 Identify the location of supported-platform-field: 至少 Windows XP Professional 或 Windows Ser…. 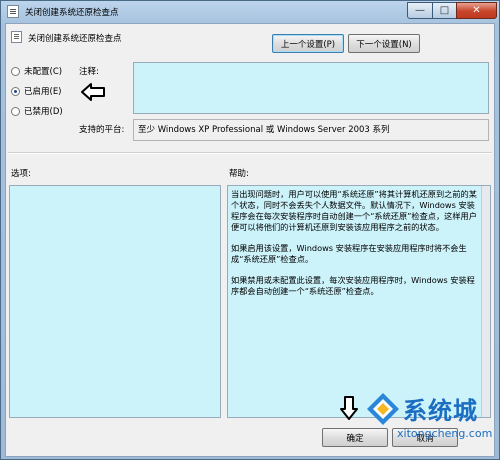
(311, 130).